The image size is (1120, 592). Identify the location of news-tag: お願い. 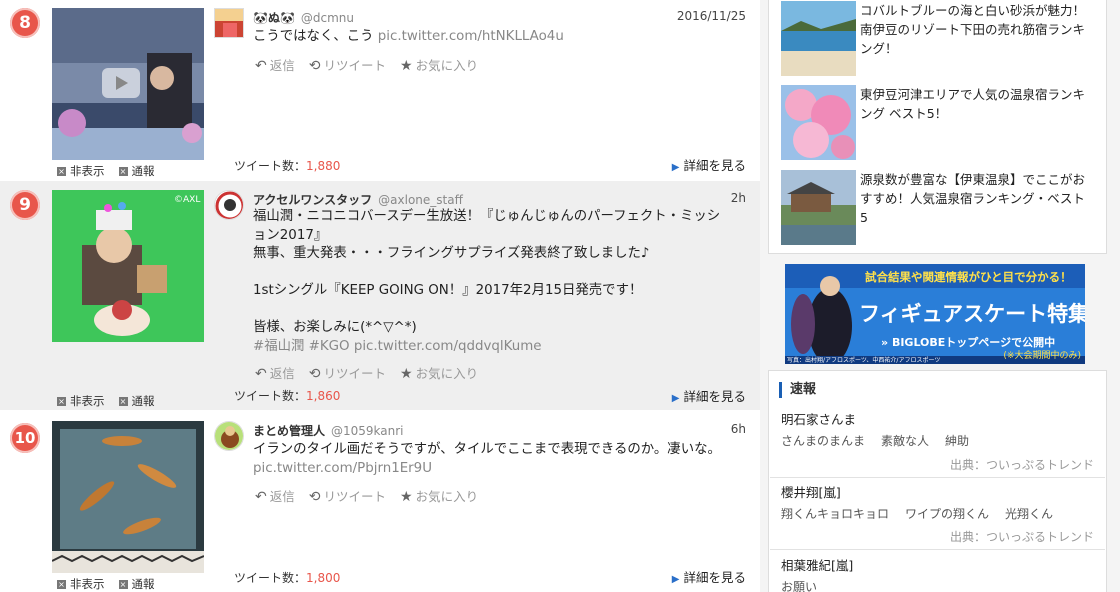
(799, 585).